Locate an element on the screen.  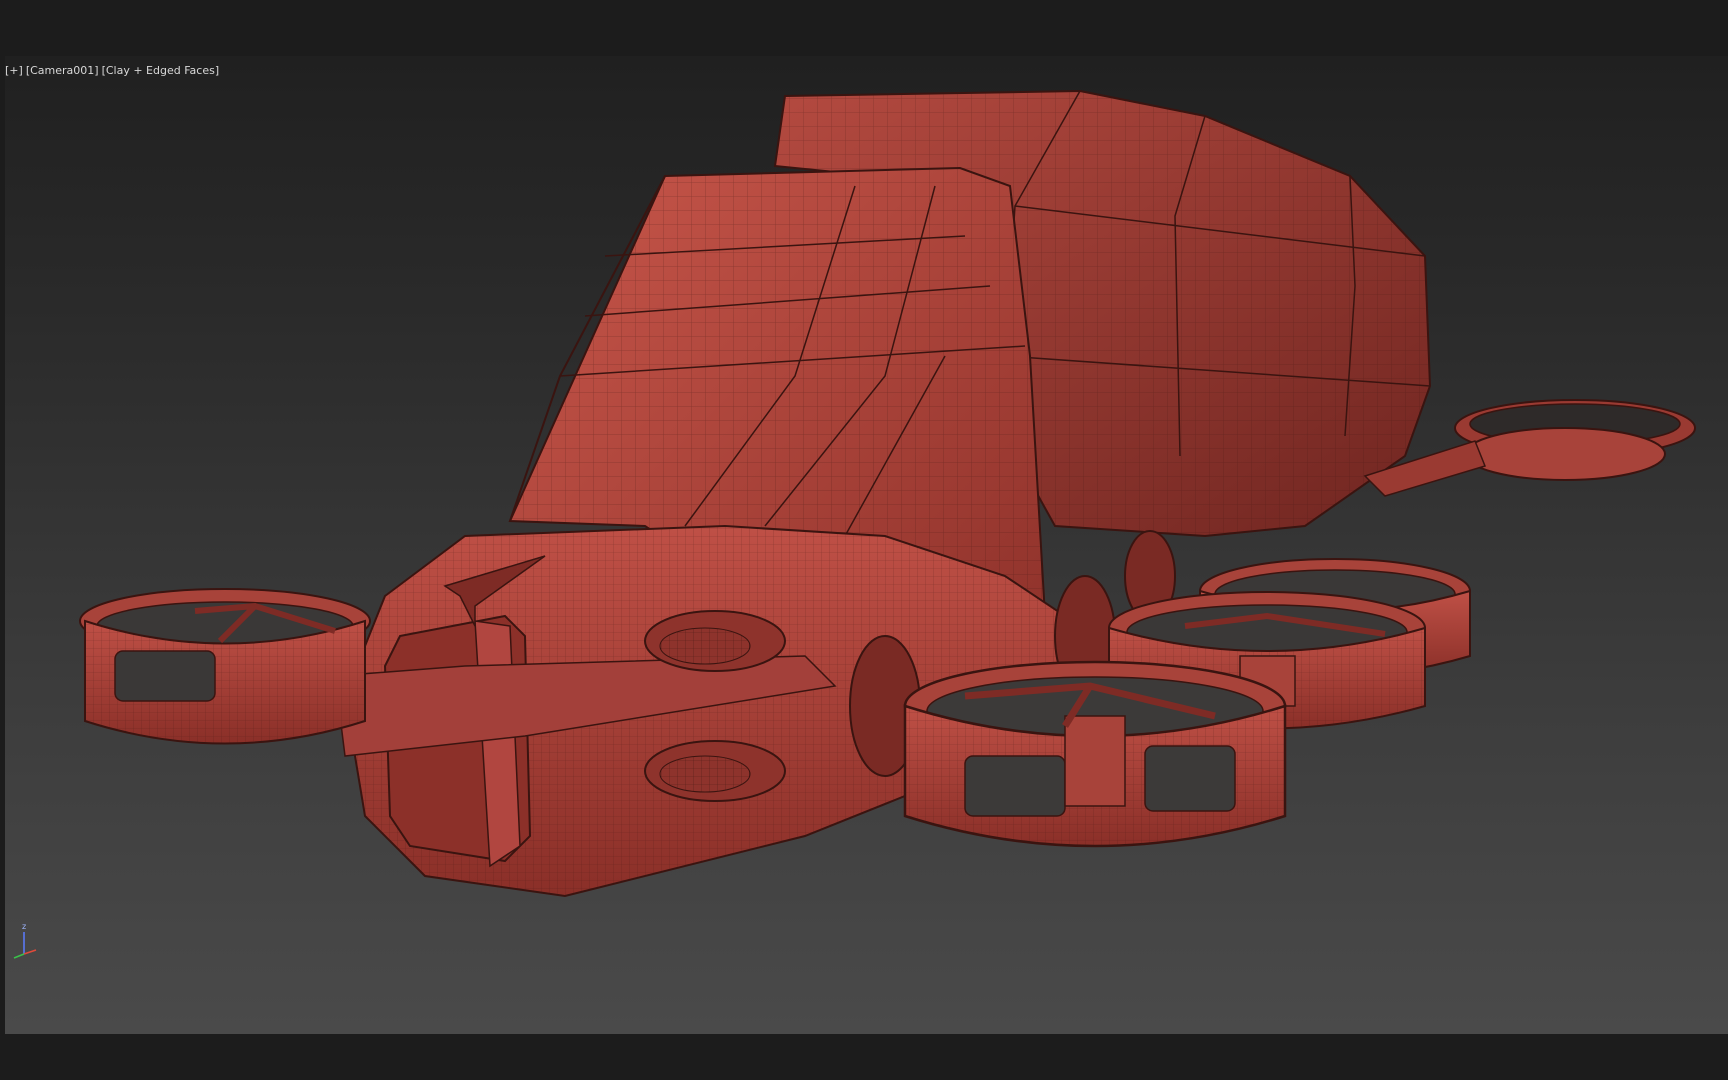
xyz-axis-icon: z is located at coordinates (28, 940).